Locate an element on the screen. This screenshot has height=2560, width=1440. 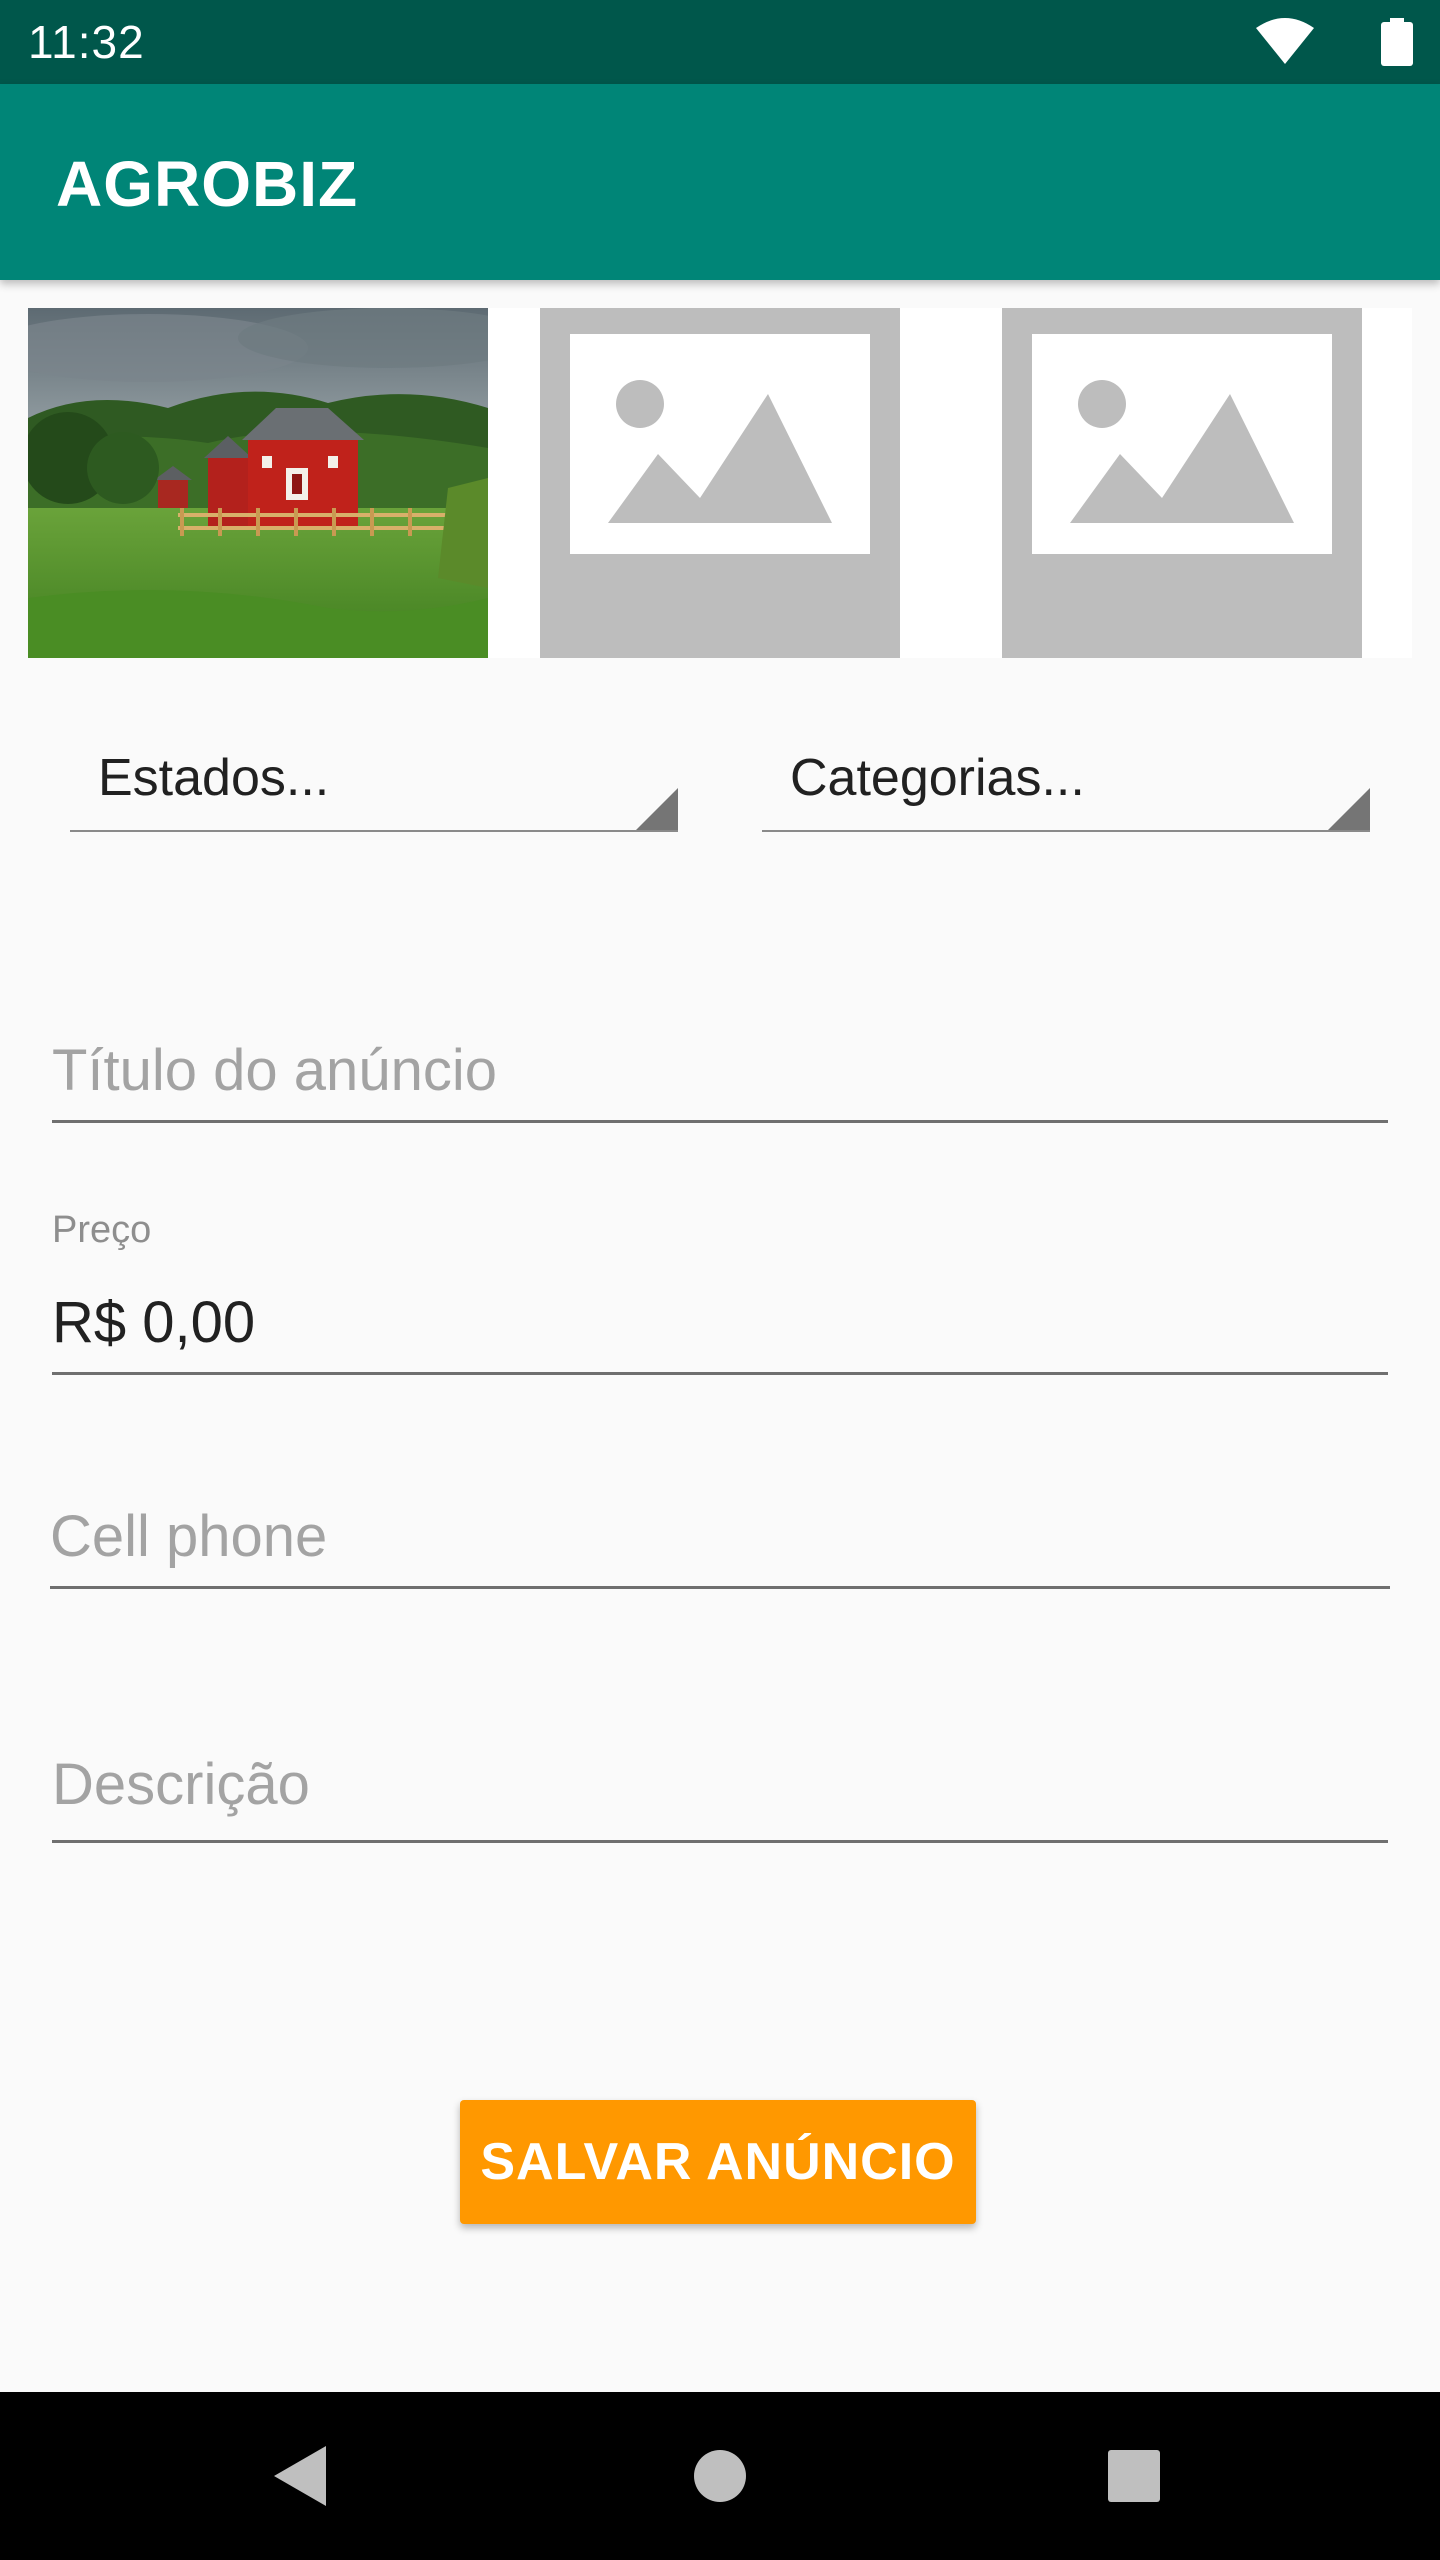
cell-phone-field: Cell phone is located at coordinates (720, 1544).